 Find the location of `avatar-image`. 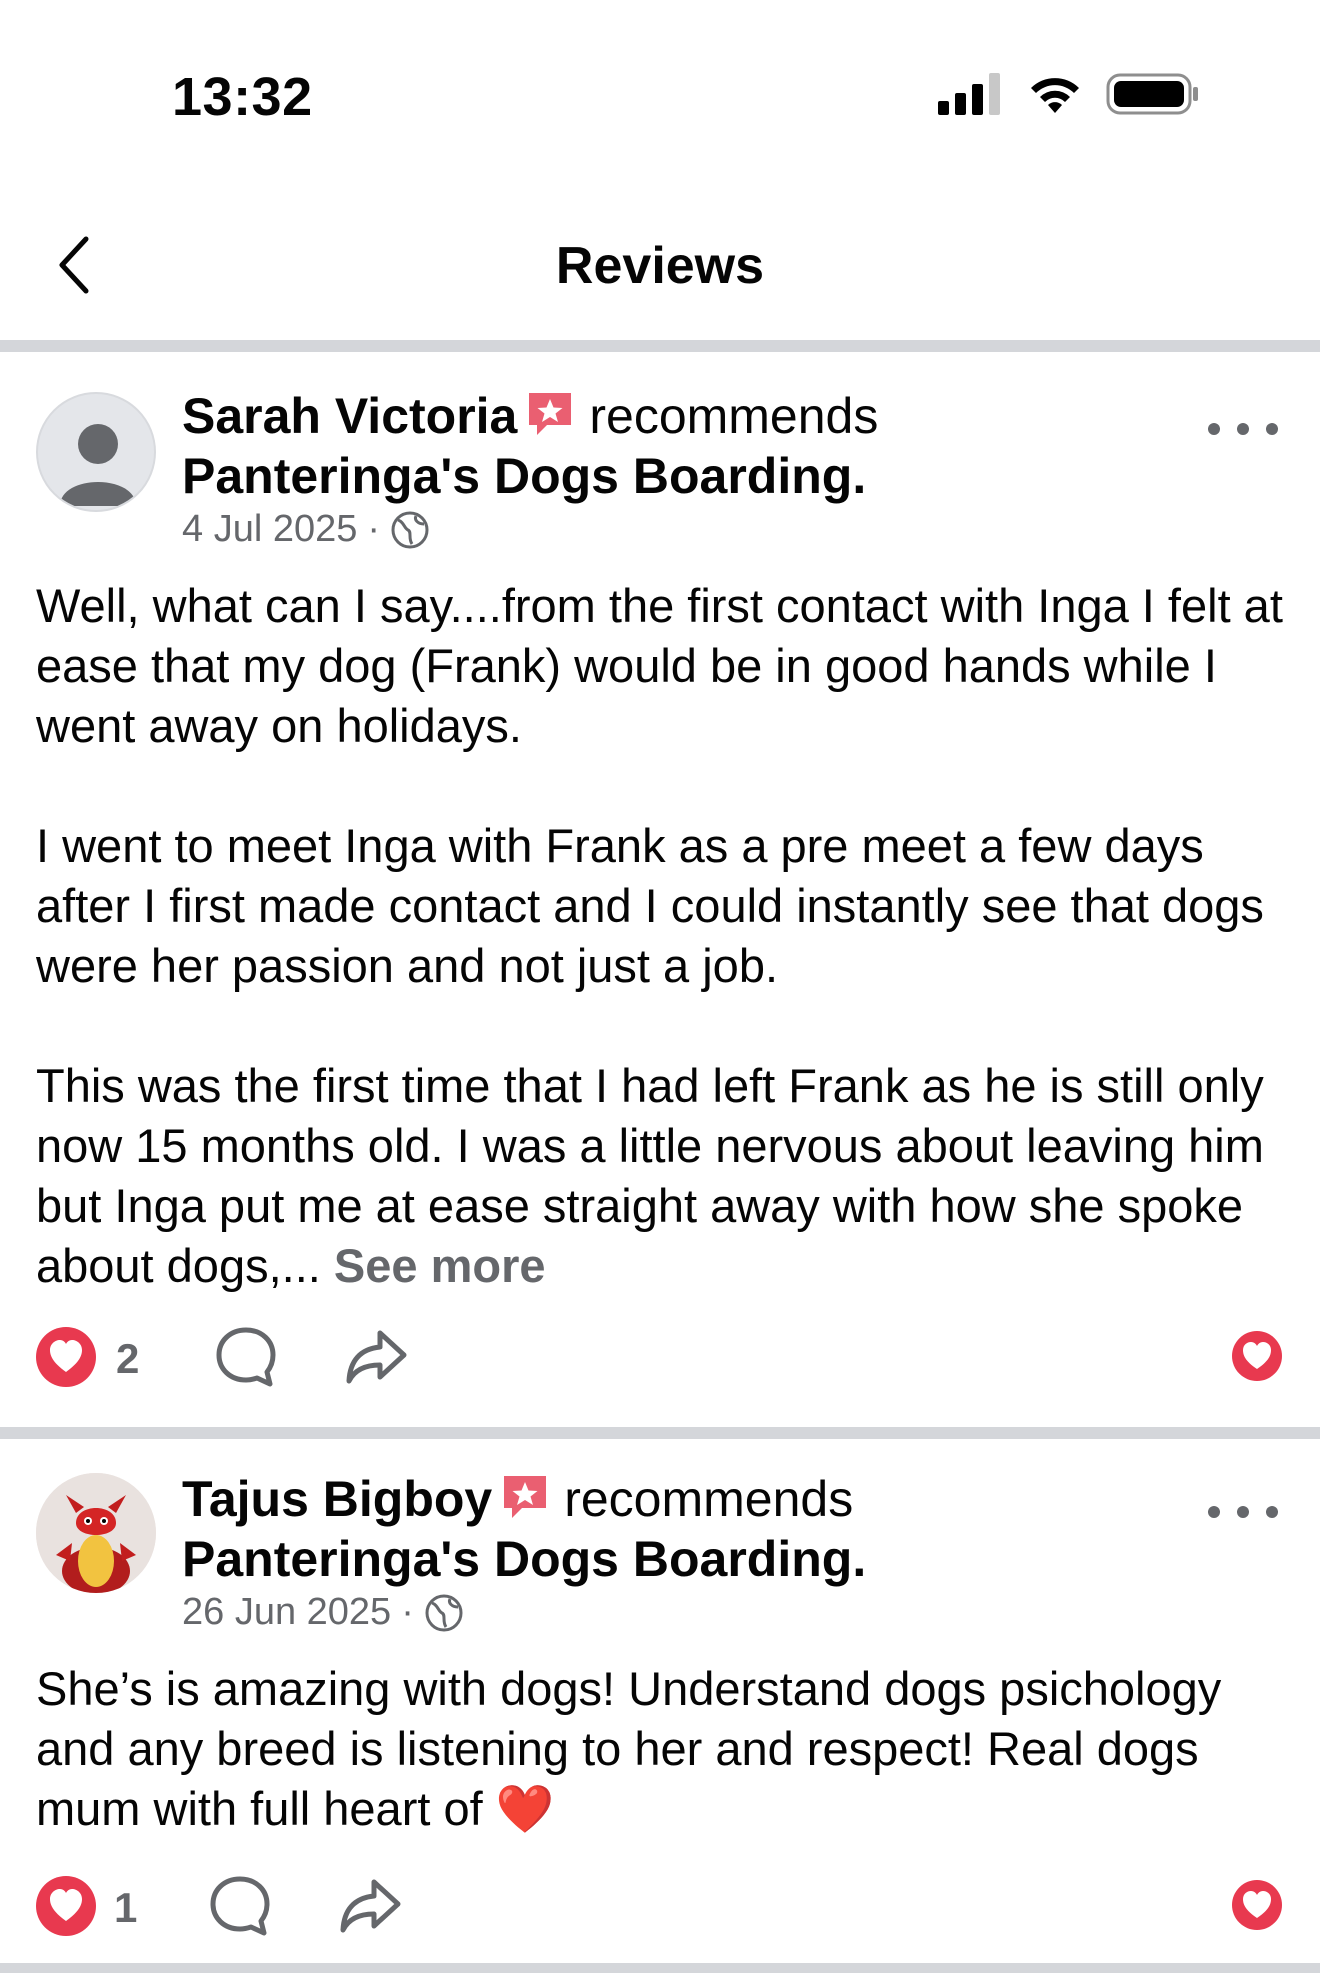

avatar-image is located at coordinates (96, 1533).